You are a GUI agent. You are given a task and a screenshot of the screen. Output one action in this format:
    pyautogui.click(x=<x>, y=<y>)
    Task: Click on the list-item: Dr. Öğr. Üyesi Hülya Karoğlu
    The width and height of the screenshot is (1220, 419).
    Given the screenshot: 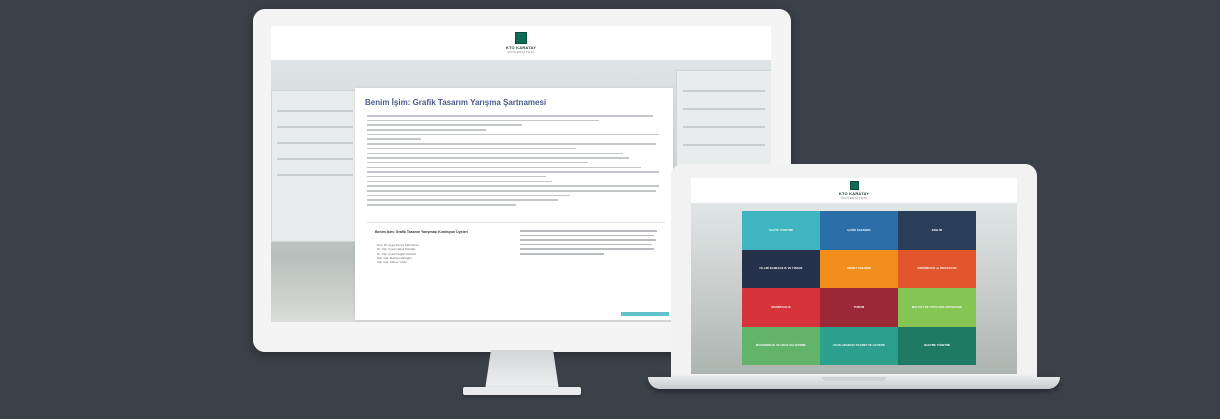 What is the action you would take?
    pyautogui.click(x=396, y=249)
    